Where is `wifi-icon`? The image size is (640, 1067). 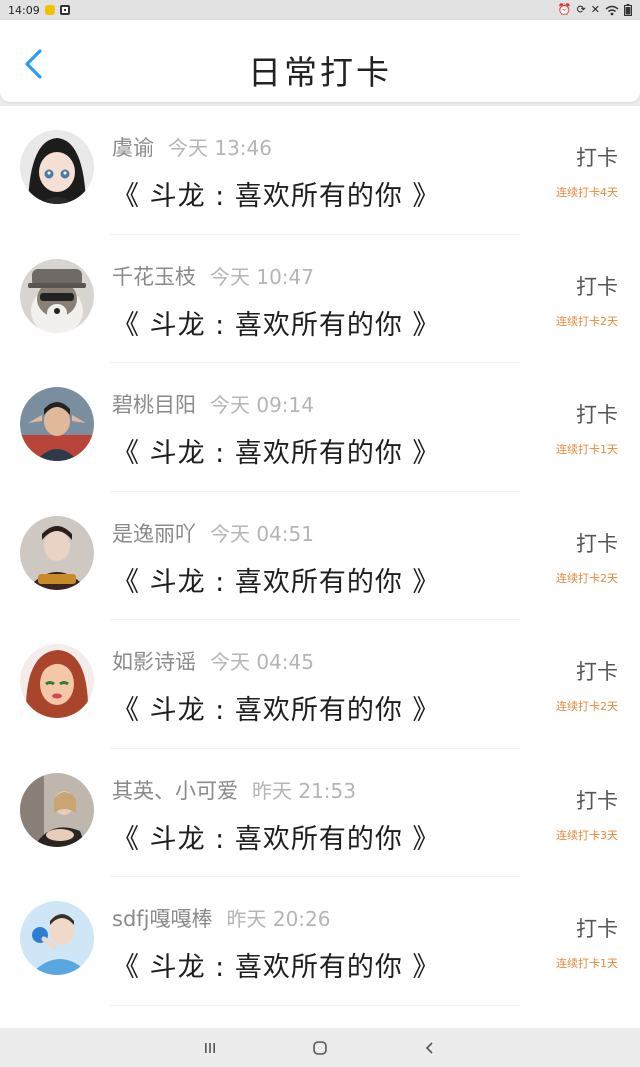 wifi-icon is located at coordinates (612, 10).